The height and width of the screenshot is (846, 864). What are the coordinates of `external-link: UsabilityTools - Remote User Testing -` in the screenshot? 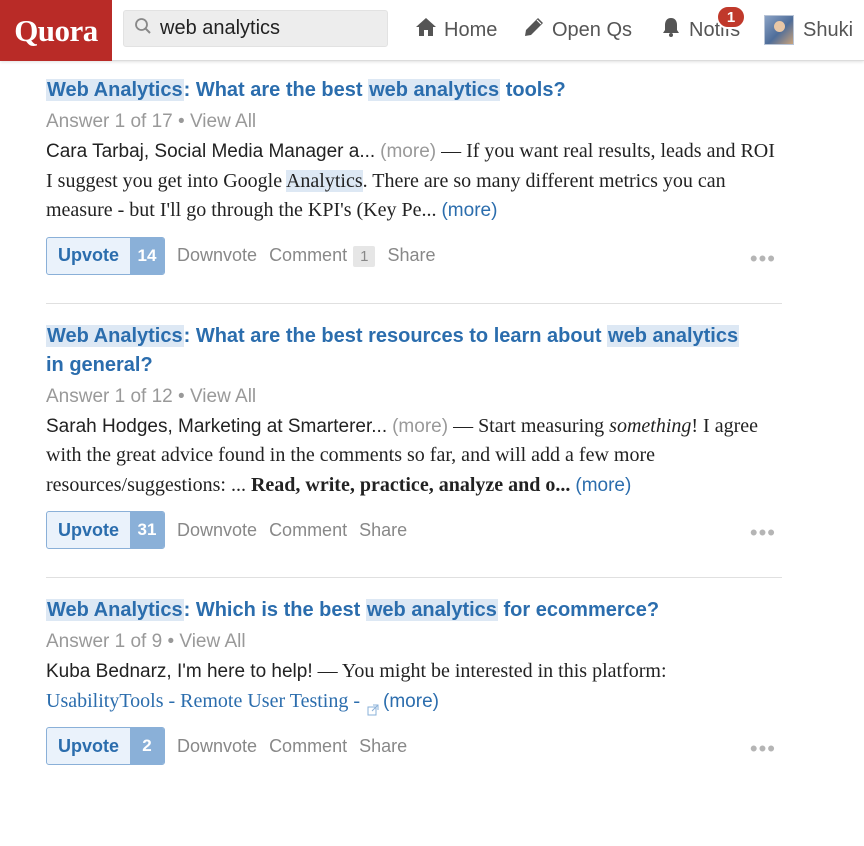 It's located at (205, 701).